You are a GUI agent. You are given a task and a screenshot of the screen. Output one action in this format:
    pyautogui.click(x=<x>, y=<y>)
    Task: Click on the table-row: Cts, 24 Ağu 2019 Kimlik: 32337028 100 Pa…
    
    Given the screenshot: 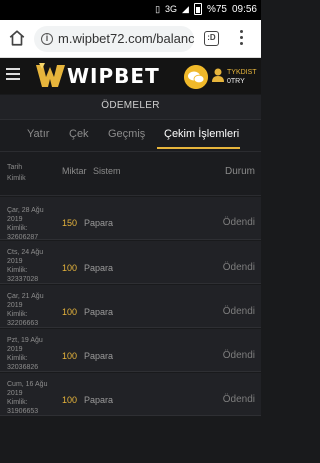 What is the action you would take?
    pyautogui.click(x=130, y=262)
    